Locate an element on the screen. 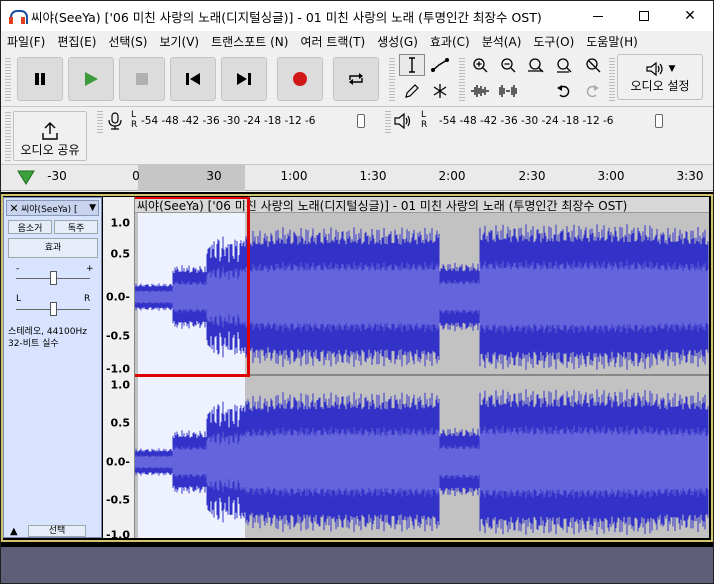 The height and width of the screenshot is (584, 714). i-beam-icon is located at coordinates (412, 65).